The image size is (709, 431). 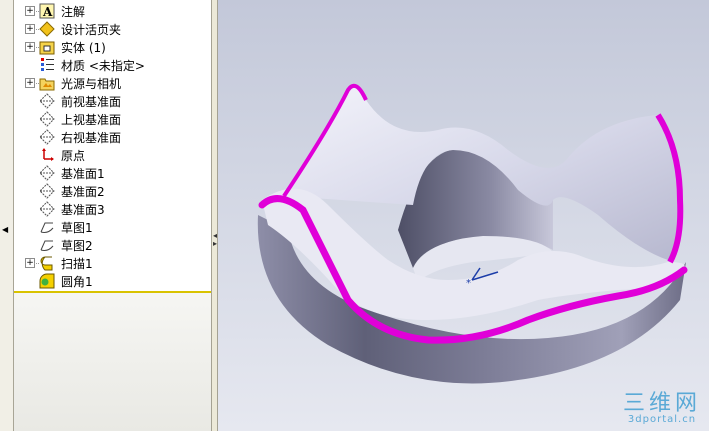 I want to click on tree-item-label: 前视基准面, so click(x=91, y=102).